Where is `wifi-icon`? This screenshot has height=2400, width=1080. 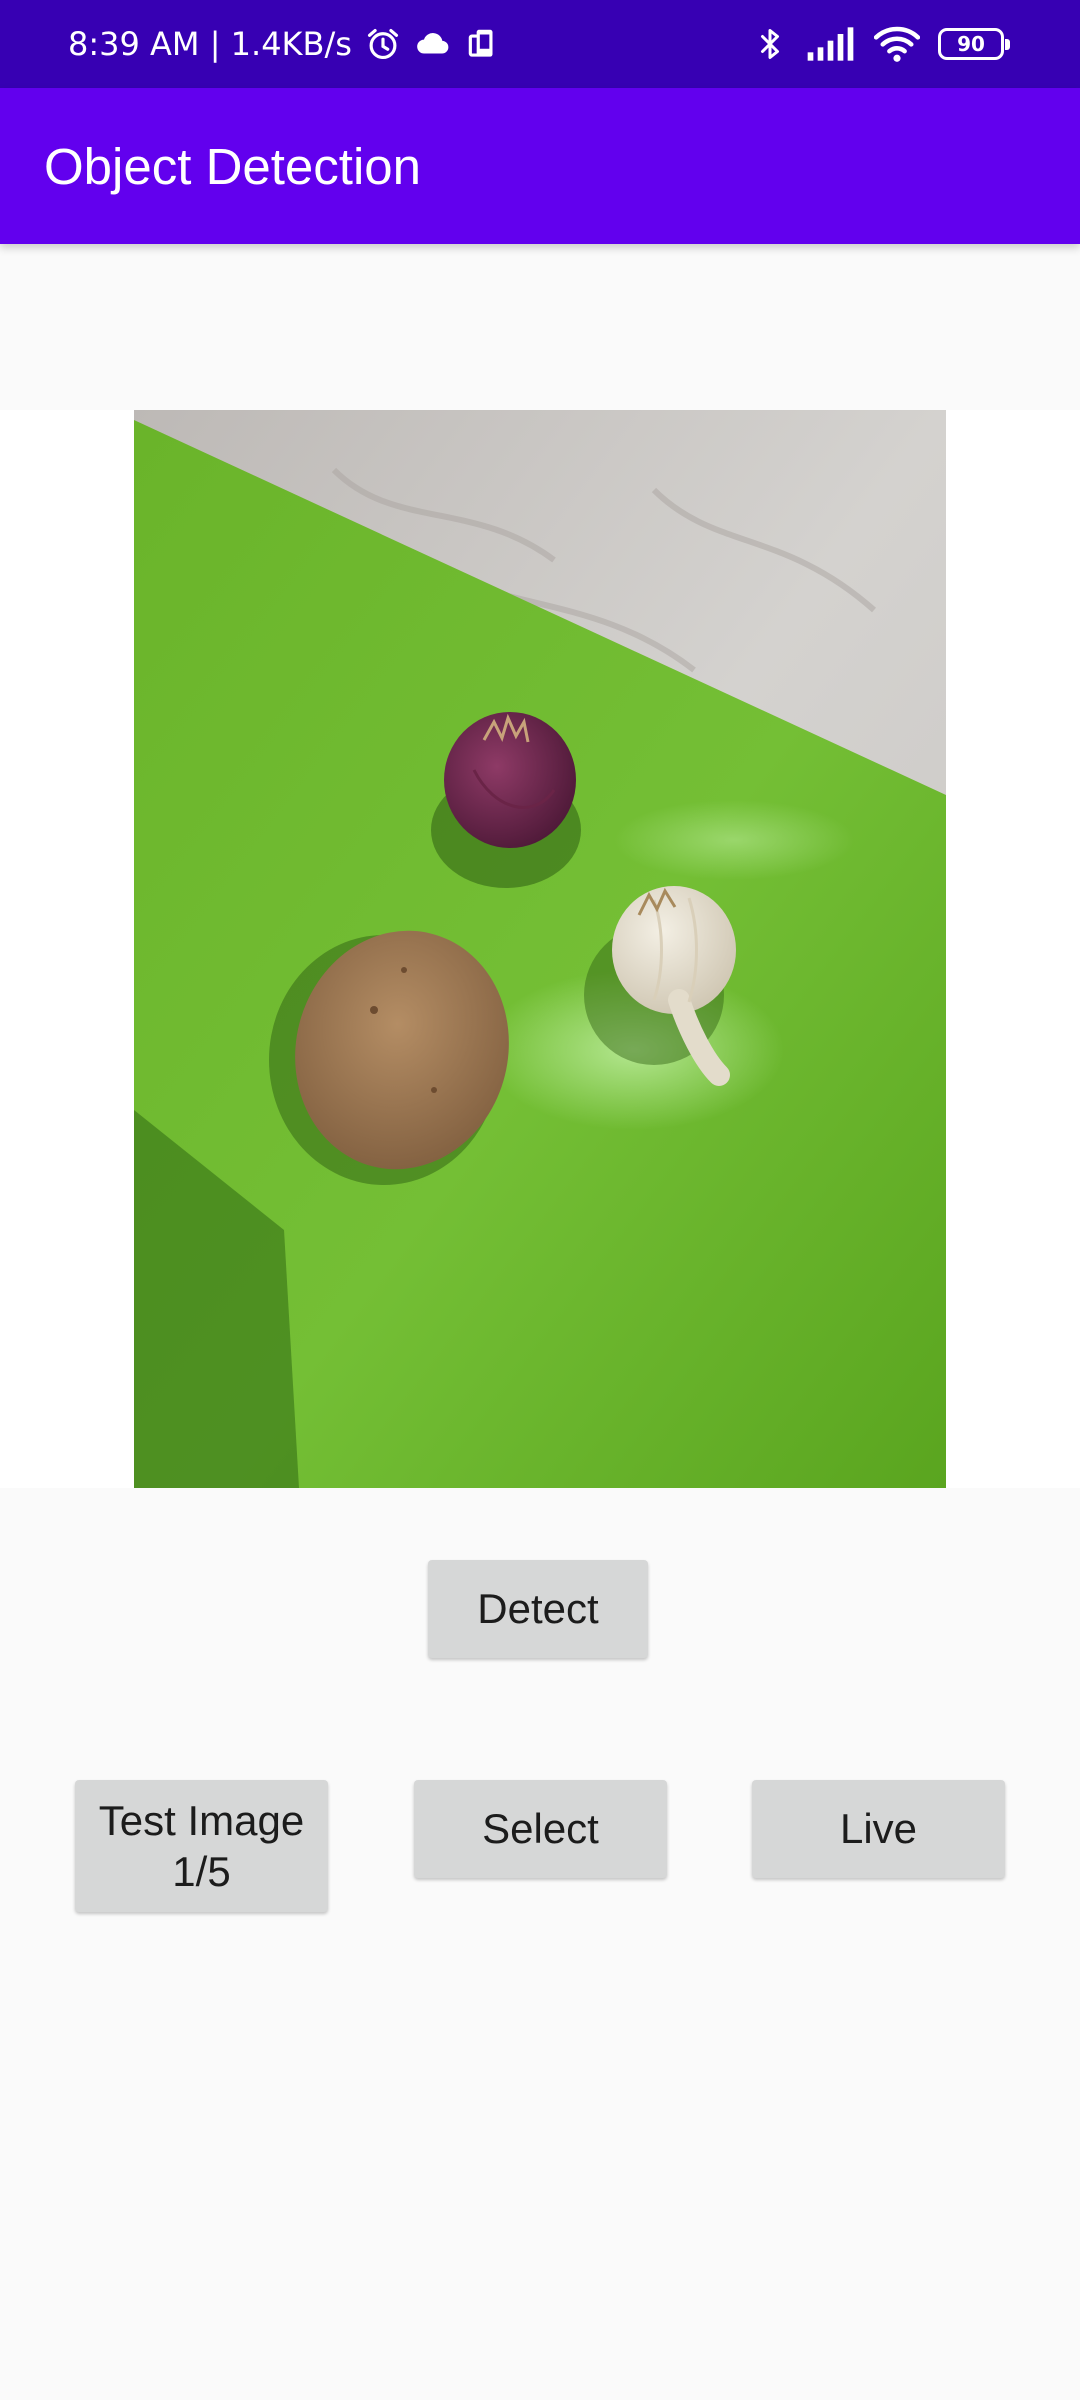 wifi-icon is located at coordinates (897, 44).